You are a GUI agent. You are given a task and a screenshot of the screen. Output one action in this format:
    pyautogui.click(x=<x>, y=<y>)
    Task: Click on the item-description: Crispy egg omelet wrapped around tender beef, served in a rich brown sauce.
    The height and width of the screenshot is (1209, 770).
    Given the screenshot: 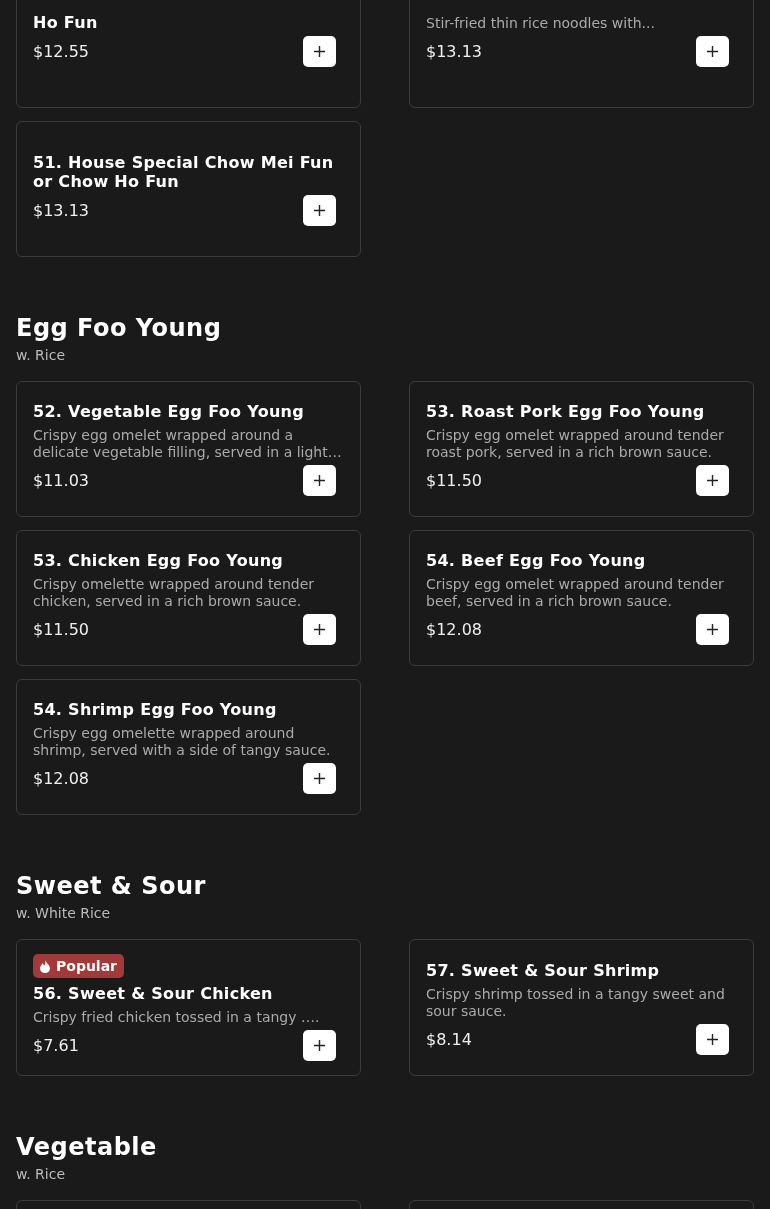 What is the action you would take?
    pyautogui.click(x=575, y=593)
    